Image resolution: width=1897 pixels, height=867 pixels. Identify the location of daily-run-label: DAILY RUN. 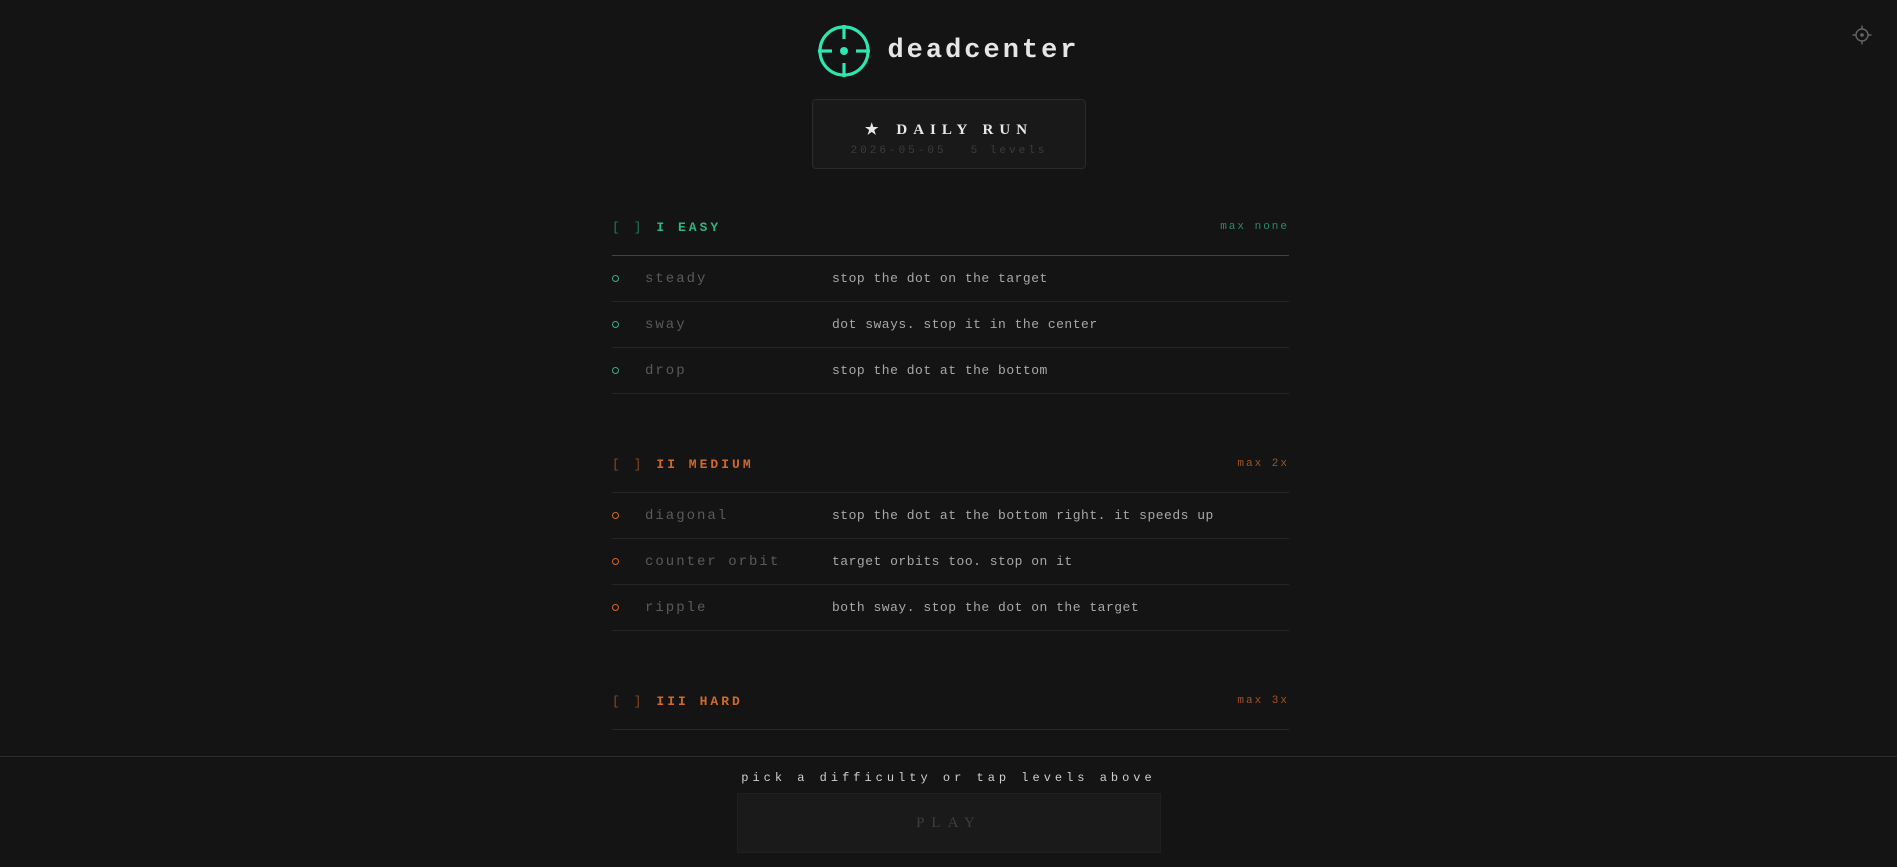
(965, 130).